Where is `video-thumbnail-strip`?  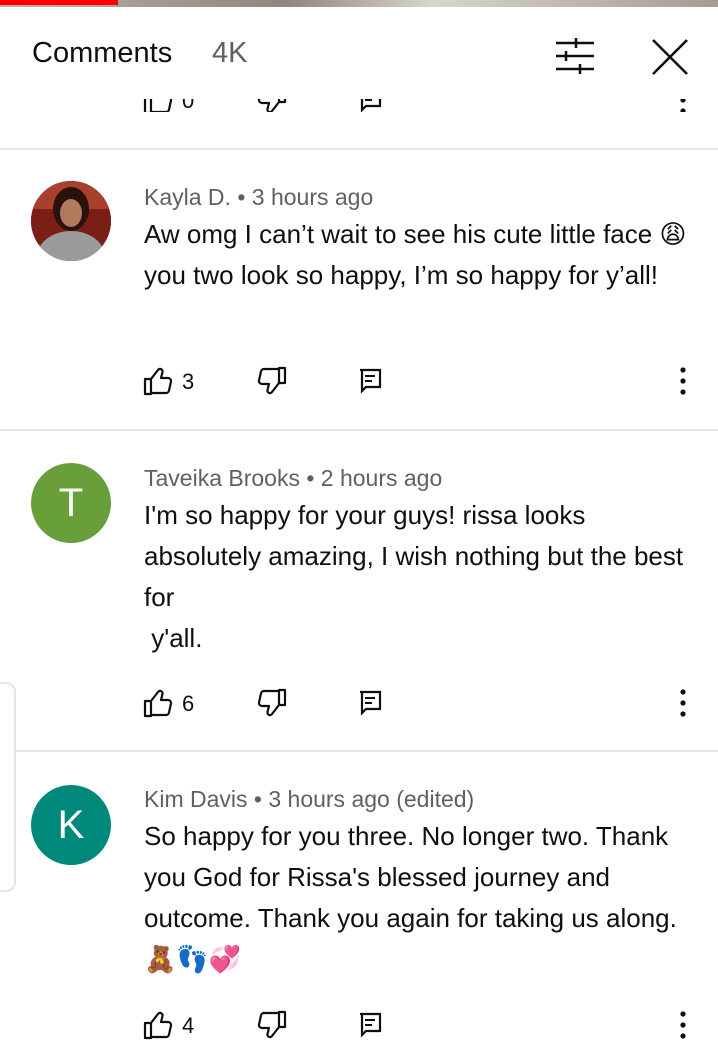
video-thumbnail-strip is located at coordinates (359, 3).